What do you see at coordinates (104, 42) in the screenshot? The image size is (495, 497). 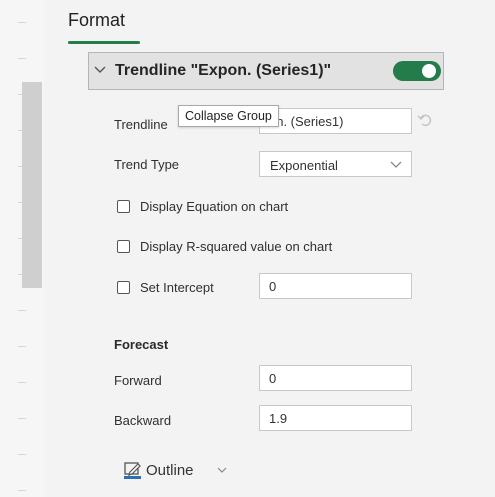 I see `pane-title-underline` at bounding box center [104, 42].